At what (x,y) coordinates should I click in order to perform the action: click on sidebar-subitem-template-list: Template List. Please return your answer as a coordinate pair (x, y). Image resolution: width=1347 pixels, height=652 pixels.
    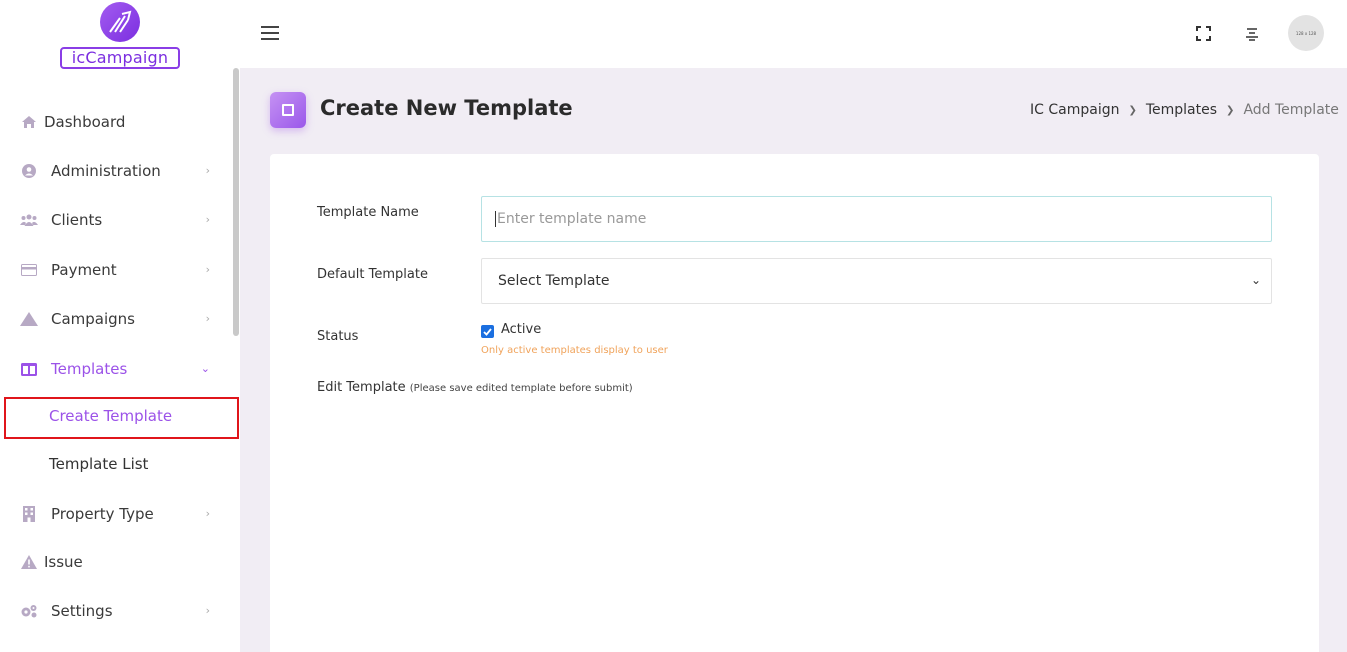
    Looking at the image, I should click on (98, 464).